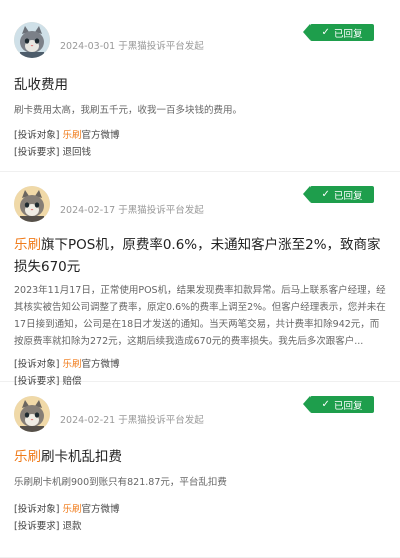  Describe the element at coordinates (88, 46) in the screenshot. I see `complaint-date: 2024-03-01` at that location.